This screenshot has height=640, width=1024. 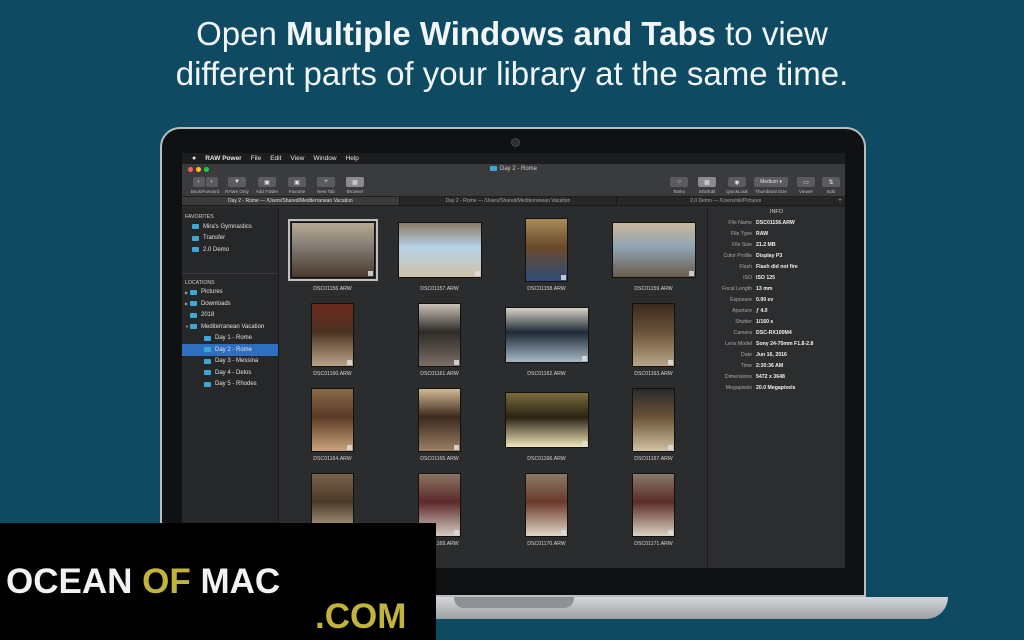 I want to click on sidebar-location-item: Day 3 - Messina, so click(x=230, y=362).